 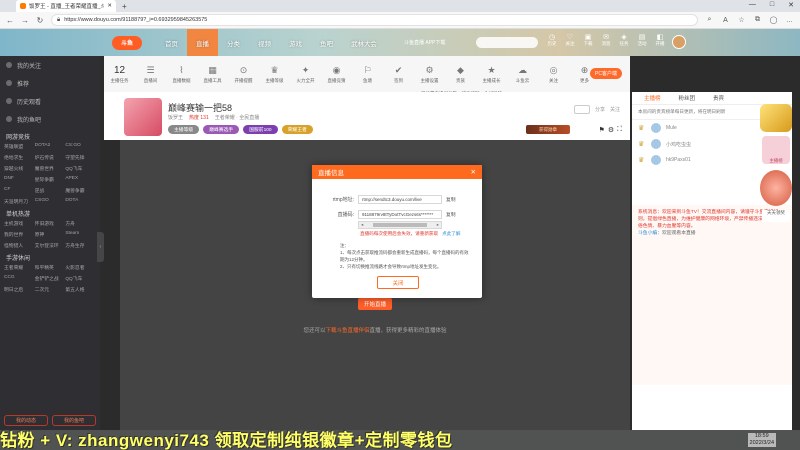 What do you see at coordinates (50, 201) in the screenshot?
I see `sidebar-category-item: CSGO` at bounding box center [50, 201].